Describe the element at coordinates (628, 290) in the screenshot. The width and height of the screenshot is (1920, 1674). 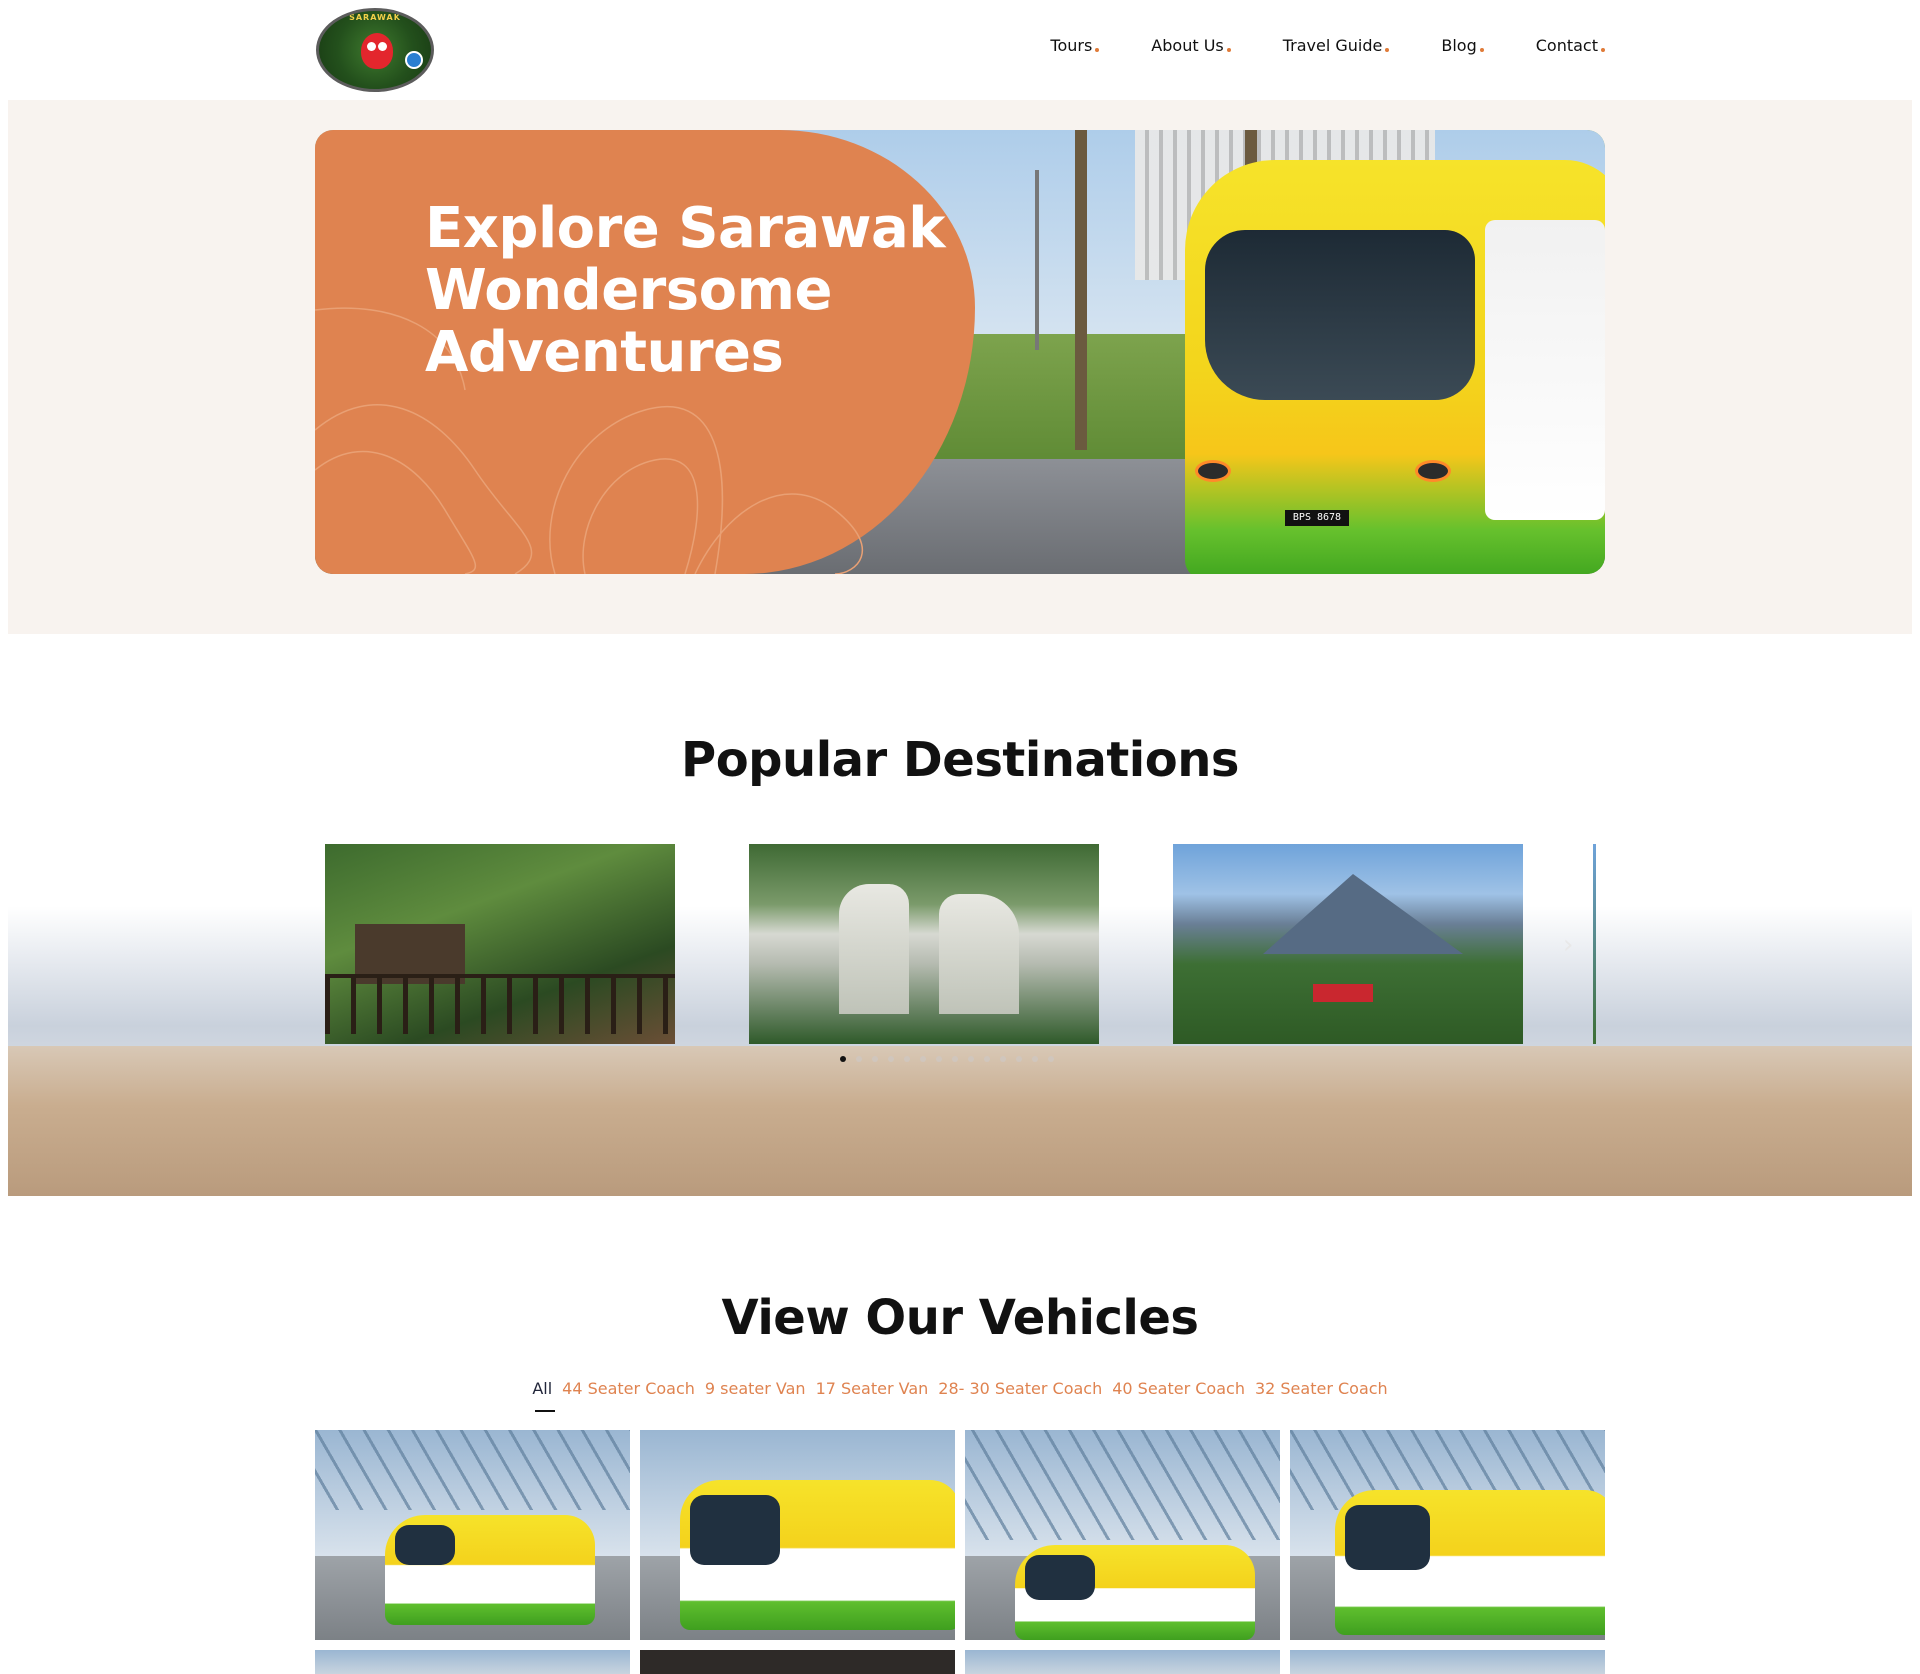
I see `hero-title-line: Wondersome` at that location.